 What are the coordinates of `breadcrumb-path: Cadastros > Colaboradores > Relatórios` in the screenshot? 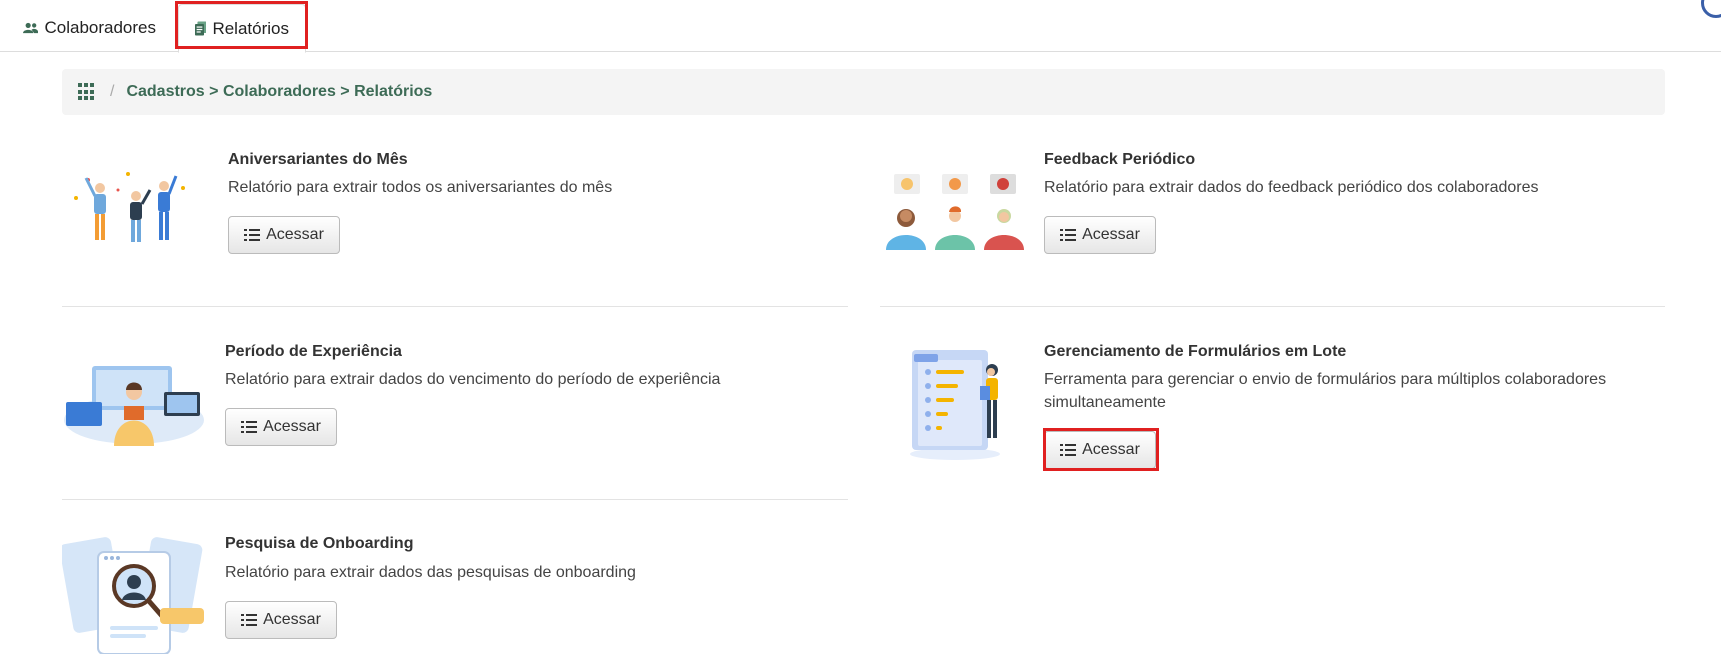 It's located at (279, 92).